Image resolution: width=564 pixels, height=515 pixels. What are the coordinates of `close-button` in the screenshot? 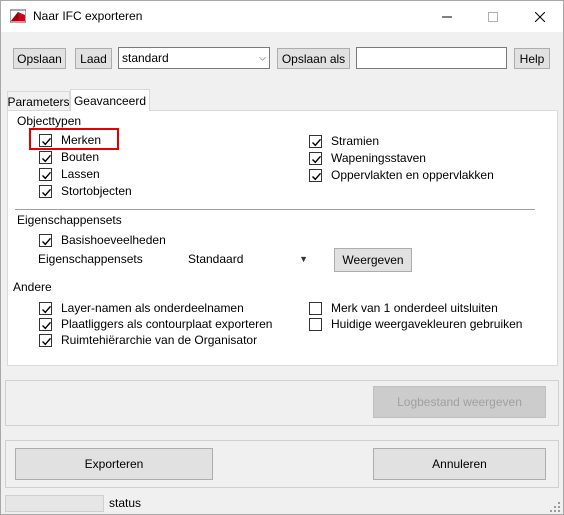 It's located at (540, 16).